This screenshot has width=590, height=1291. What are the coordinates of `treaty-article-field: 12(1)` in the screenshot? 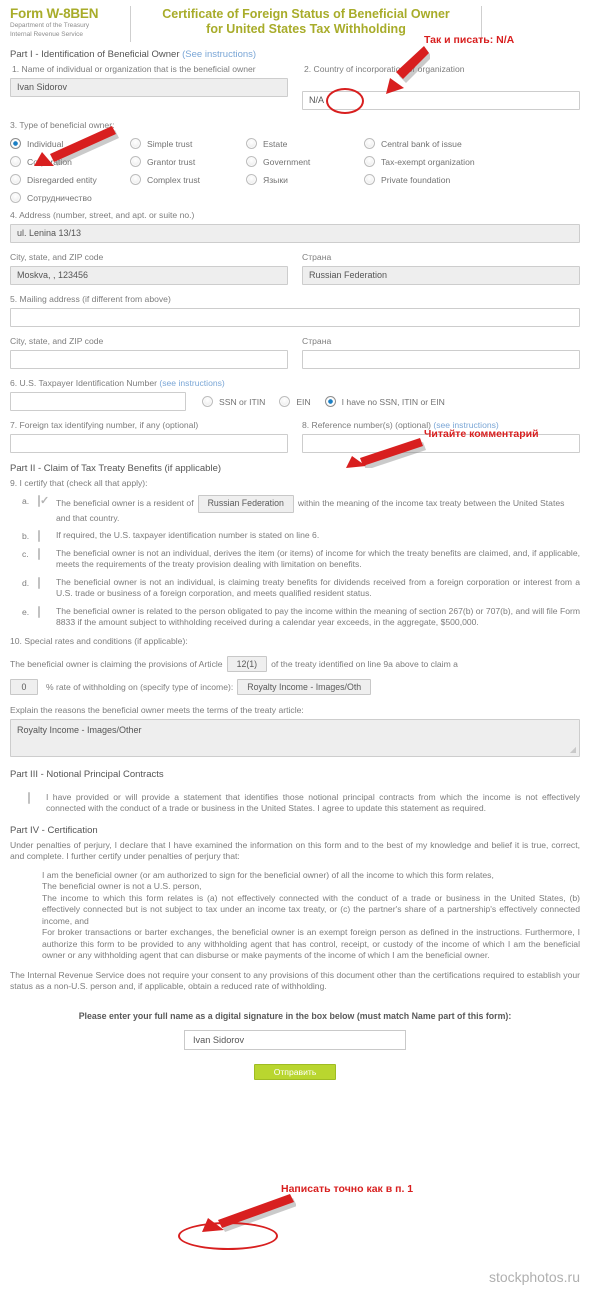 It's located at (247, 663).